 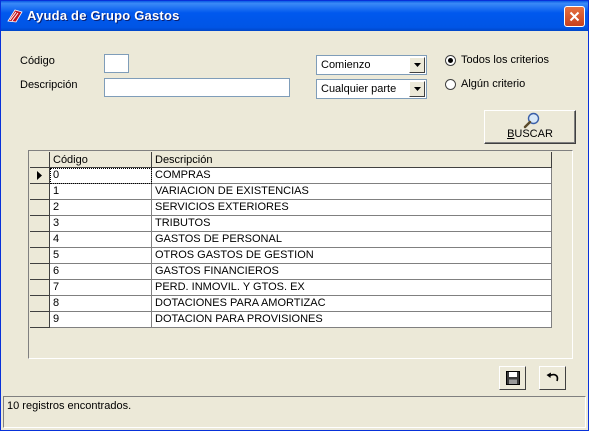 I want to click on undo-button, so click(x=552, y=378).